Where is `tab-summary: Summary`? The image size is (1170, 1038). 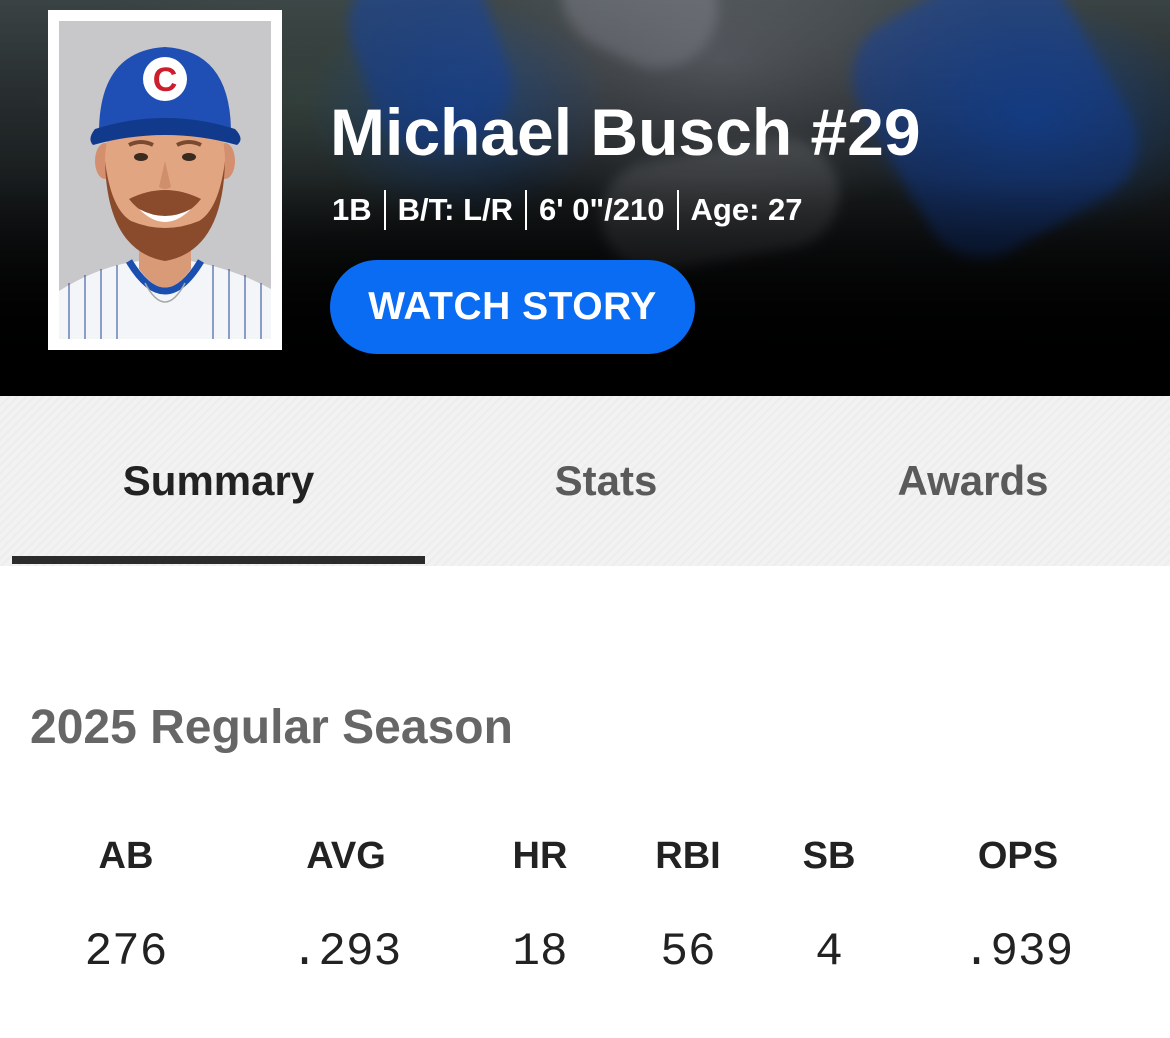
tab-summary: Summary is located at coordinates (218, 481).